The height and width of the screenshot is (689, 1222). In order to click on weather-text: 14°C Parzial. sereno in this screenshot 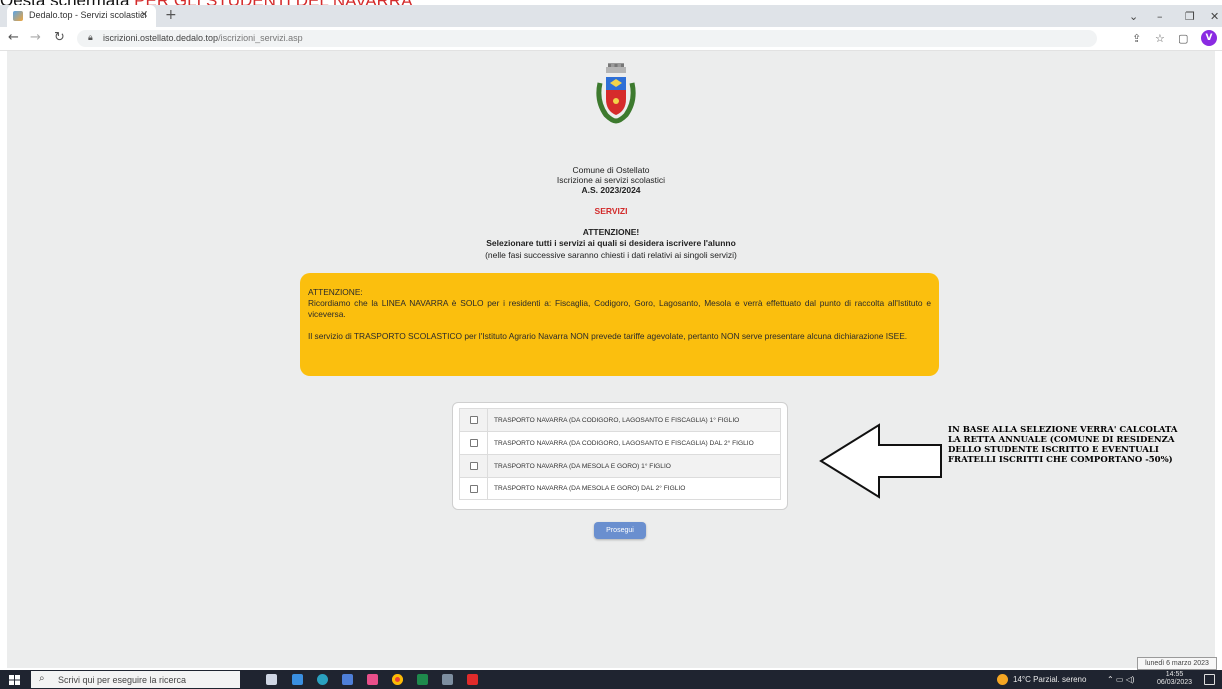, I will do `click(1049, 679)`.